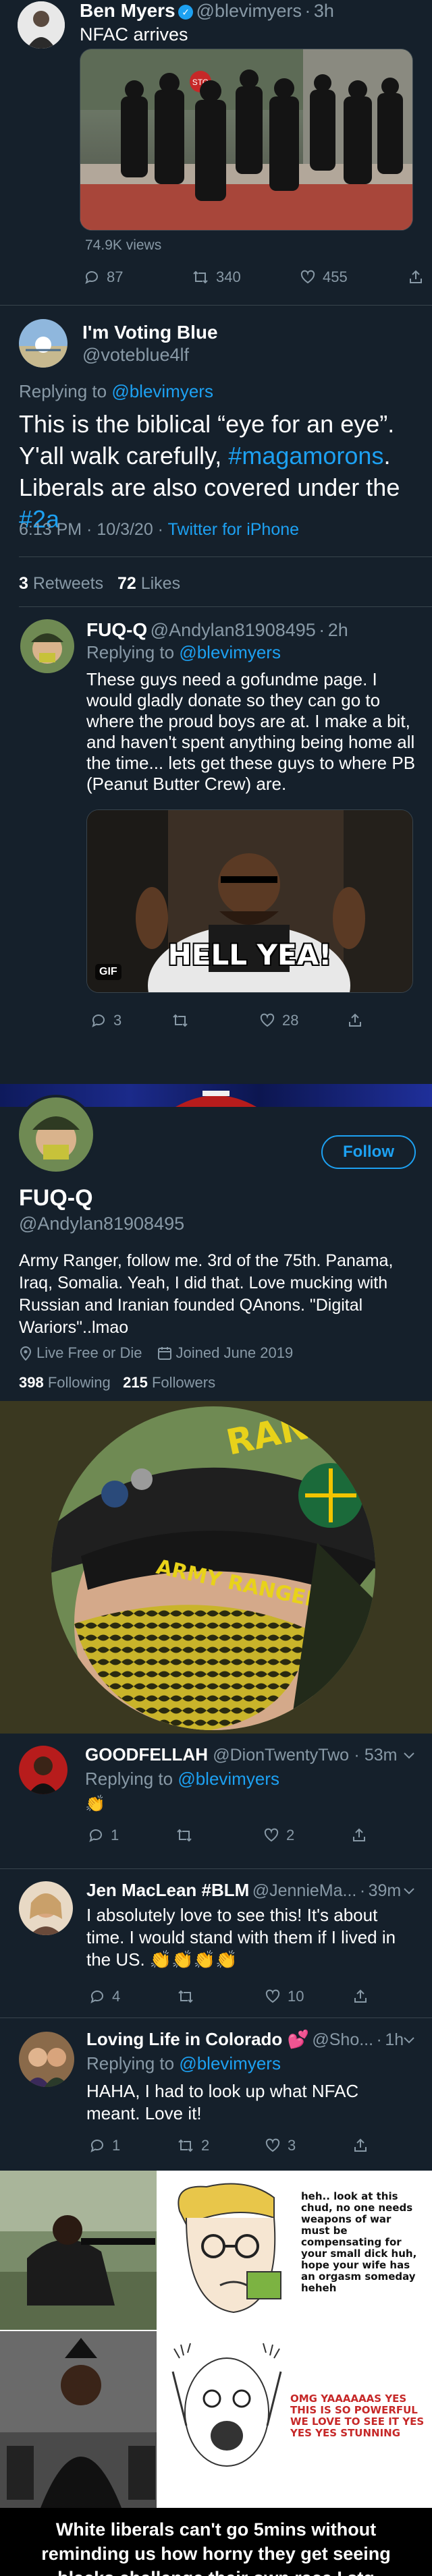 The height and width of the screenshot is (2576, 432). What do you see at coordinates (46, 2059) in the screenshot?
I see `avatar-loving-life` at bounding box center [46, 2059].